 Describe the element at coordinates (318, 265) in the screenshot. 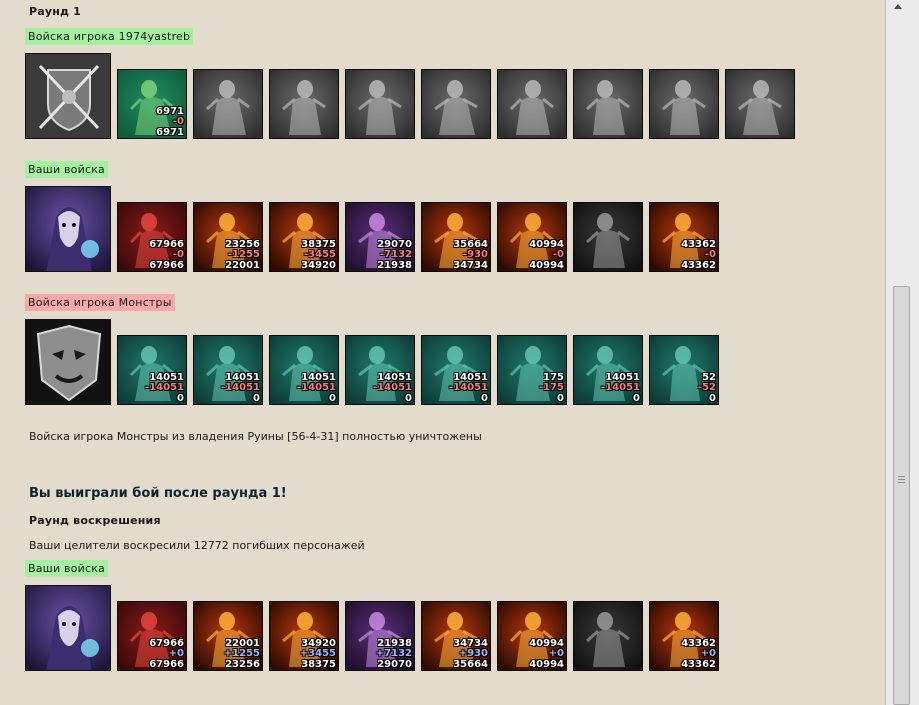

I see `count-after: 34920` at that location.